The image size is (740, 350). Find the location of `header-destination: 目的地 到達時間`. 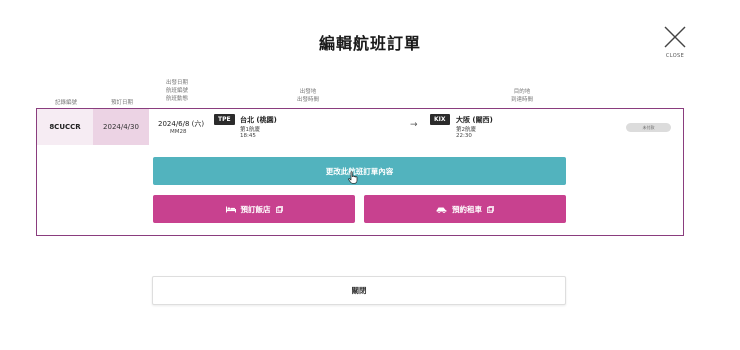

header-destination: 目的地 到達時間 is located at coordinates (522, 96).